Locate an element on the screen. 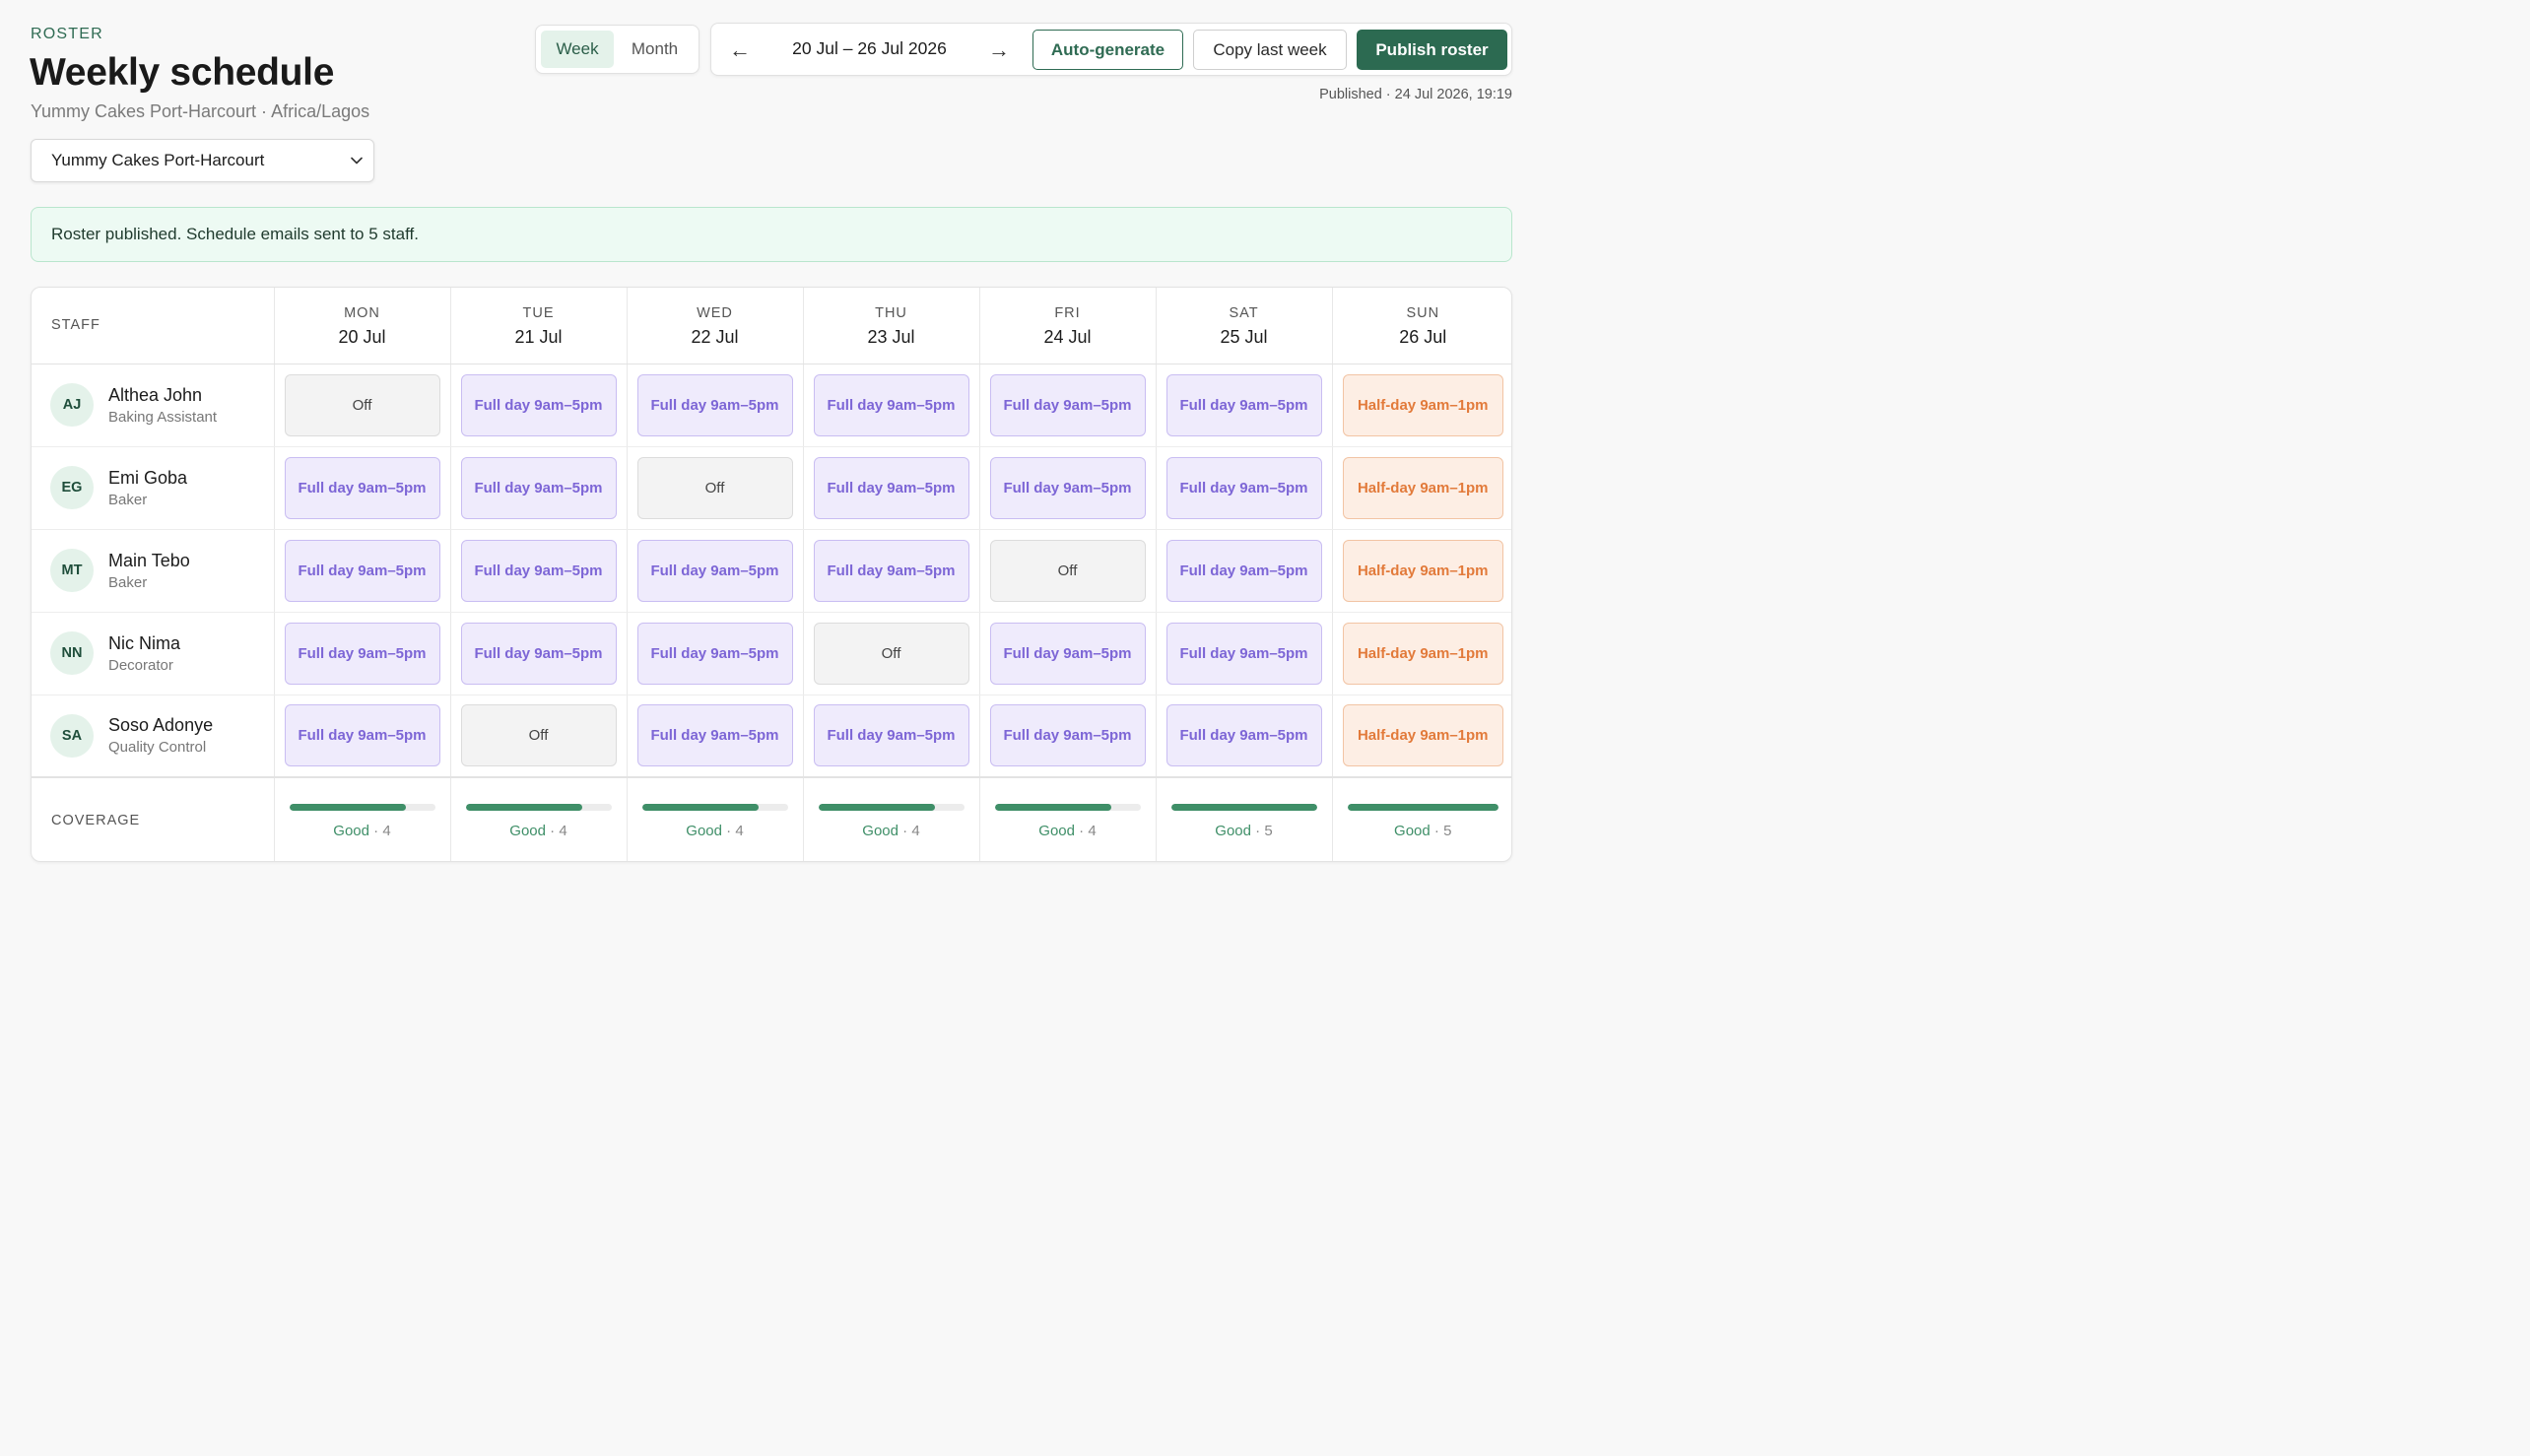  prev-week-button: ← is located at coordinates (740, 50).